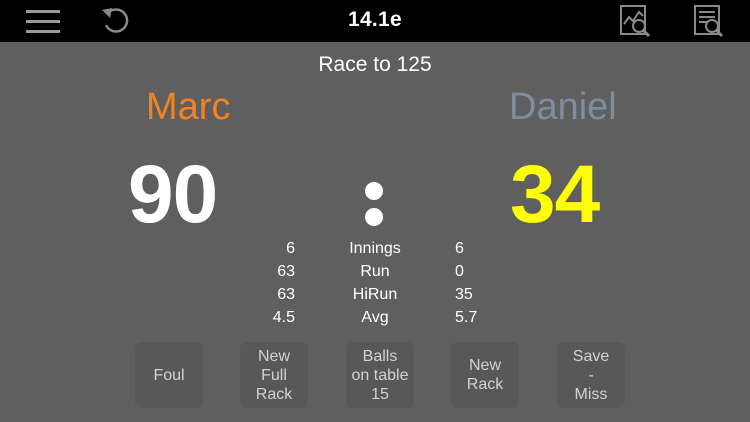  Describe the element at coordinates (265, 283) in the screenshot. I see `player1-stats: 6 63 63 4.5` at that location.